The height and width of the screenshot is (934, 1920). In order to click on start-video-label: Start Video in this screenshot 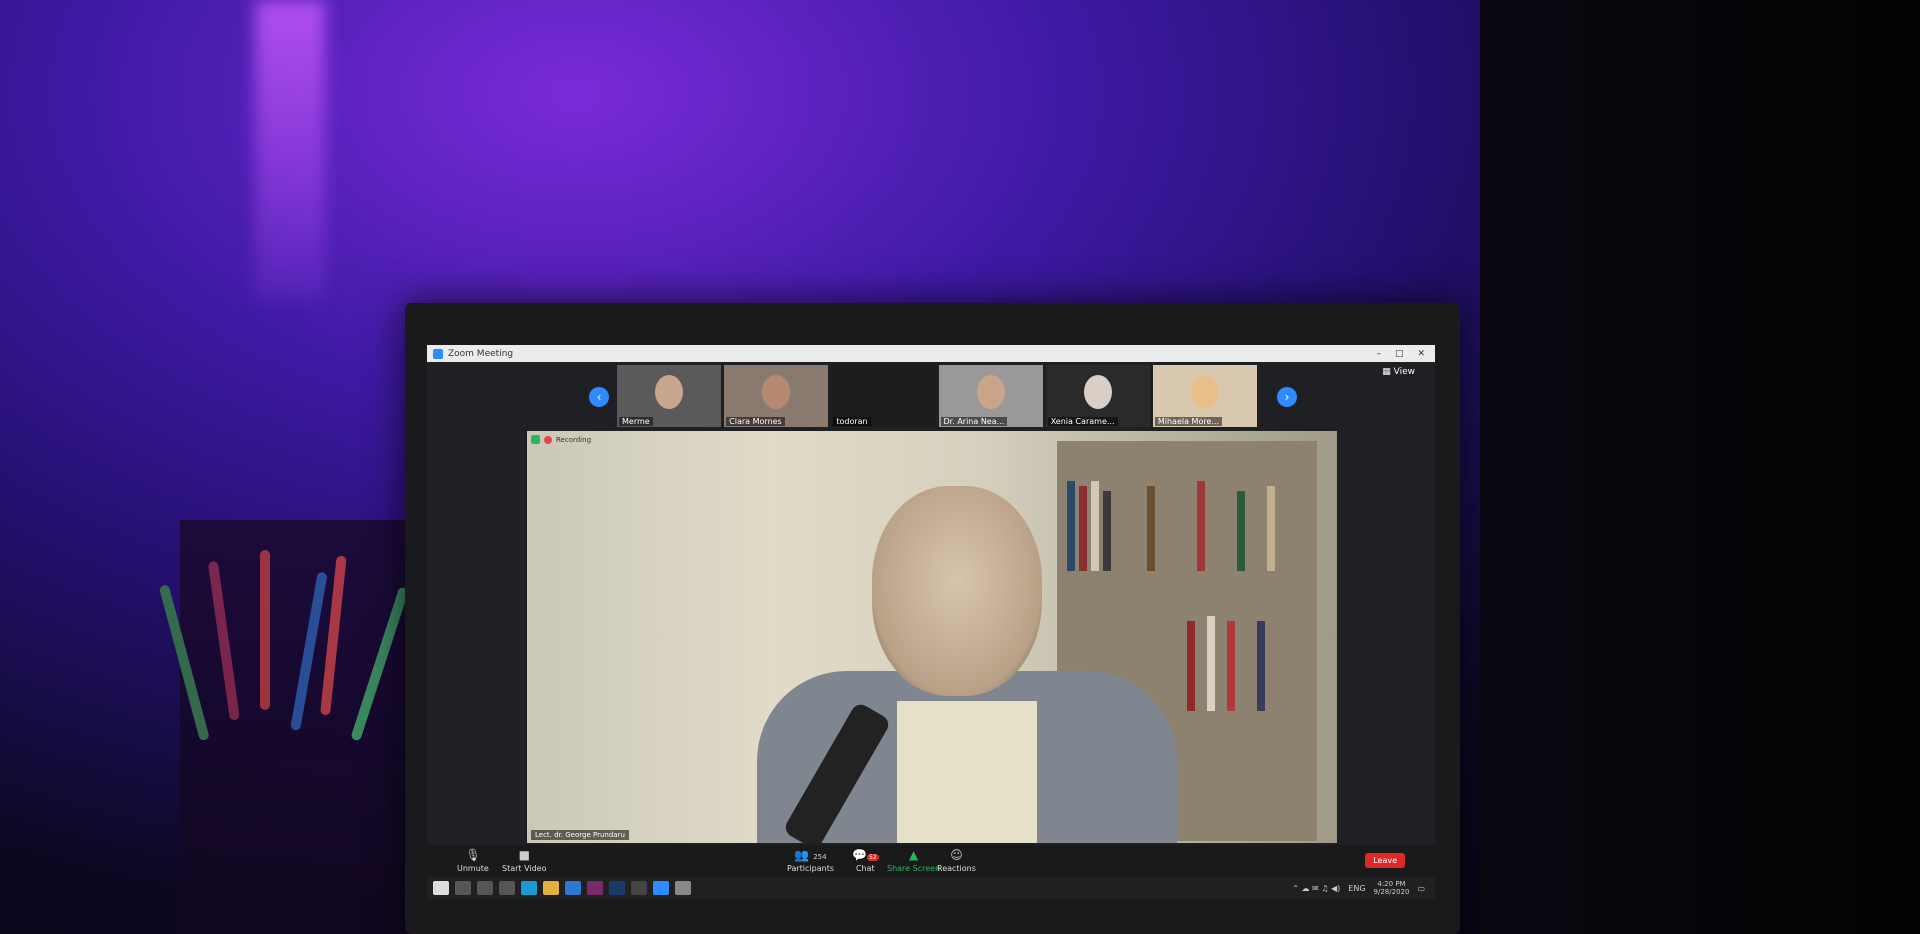, I will do `click(524, 868)`.